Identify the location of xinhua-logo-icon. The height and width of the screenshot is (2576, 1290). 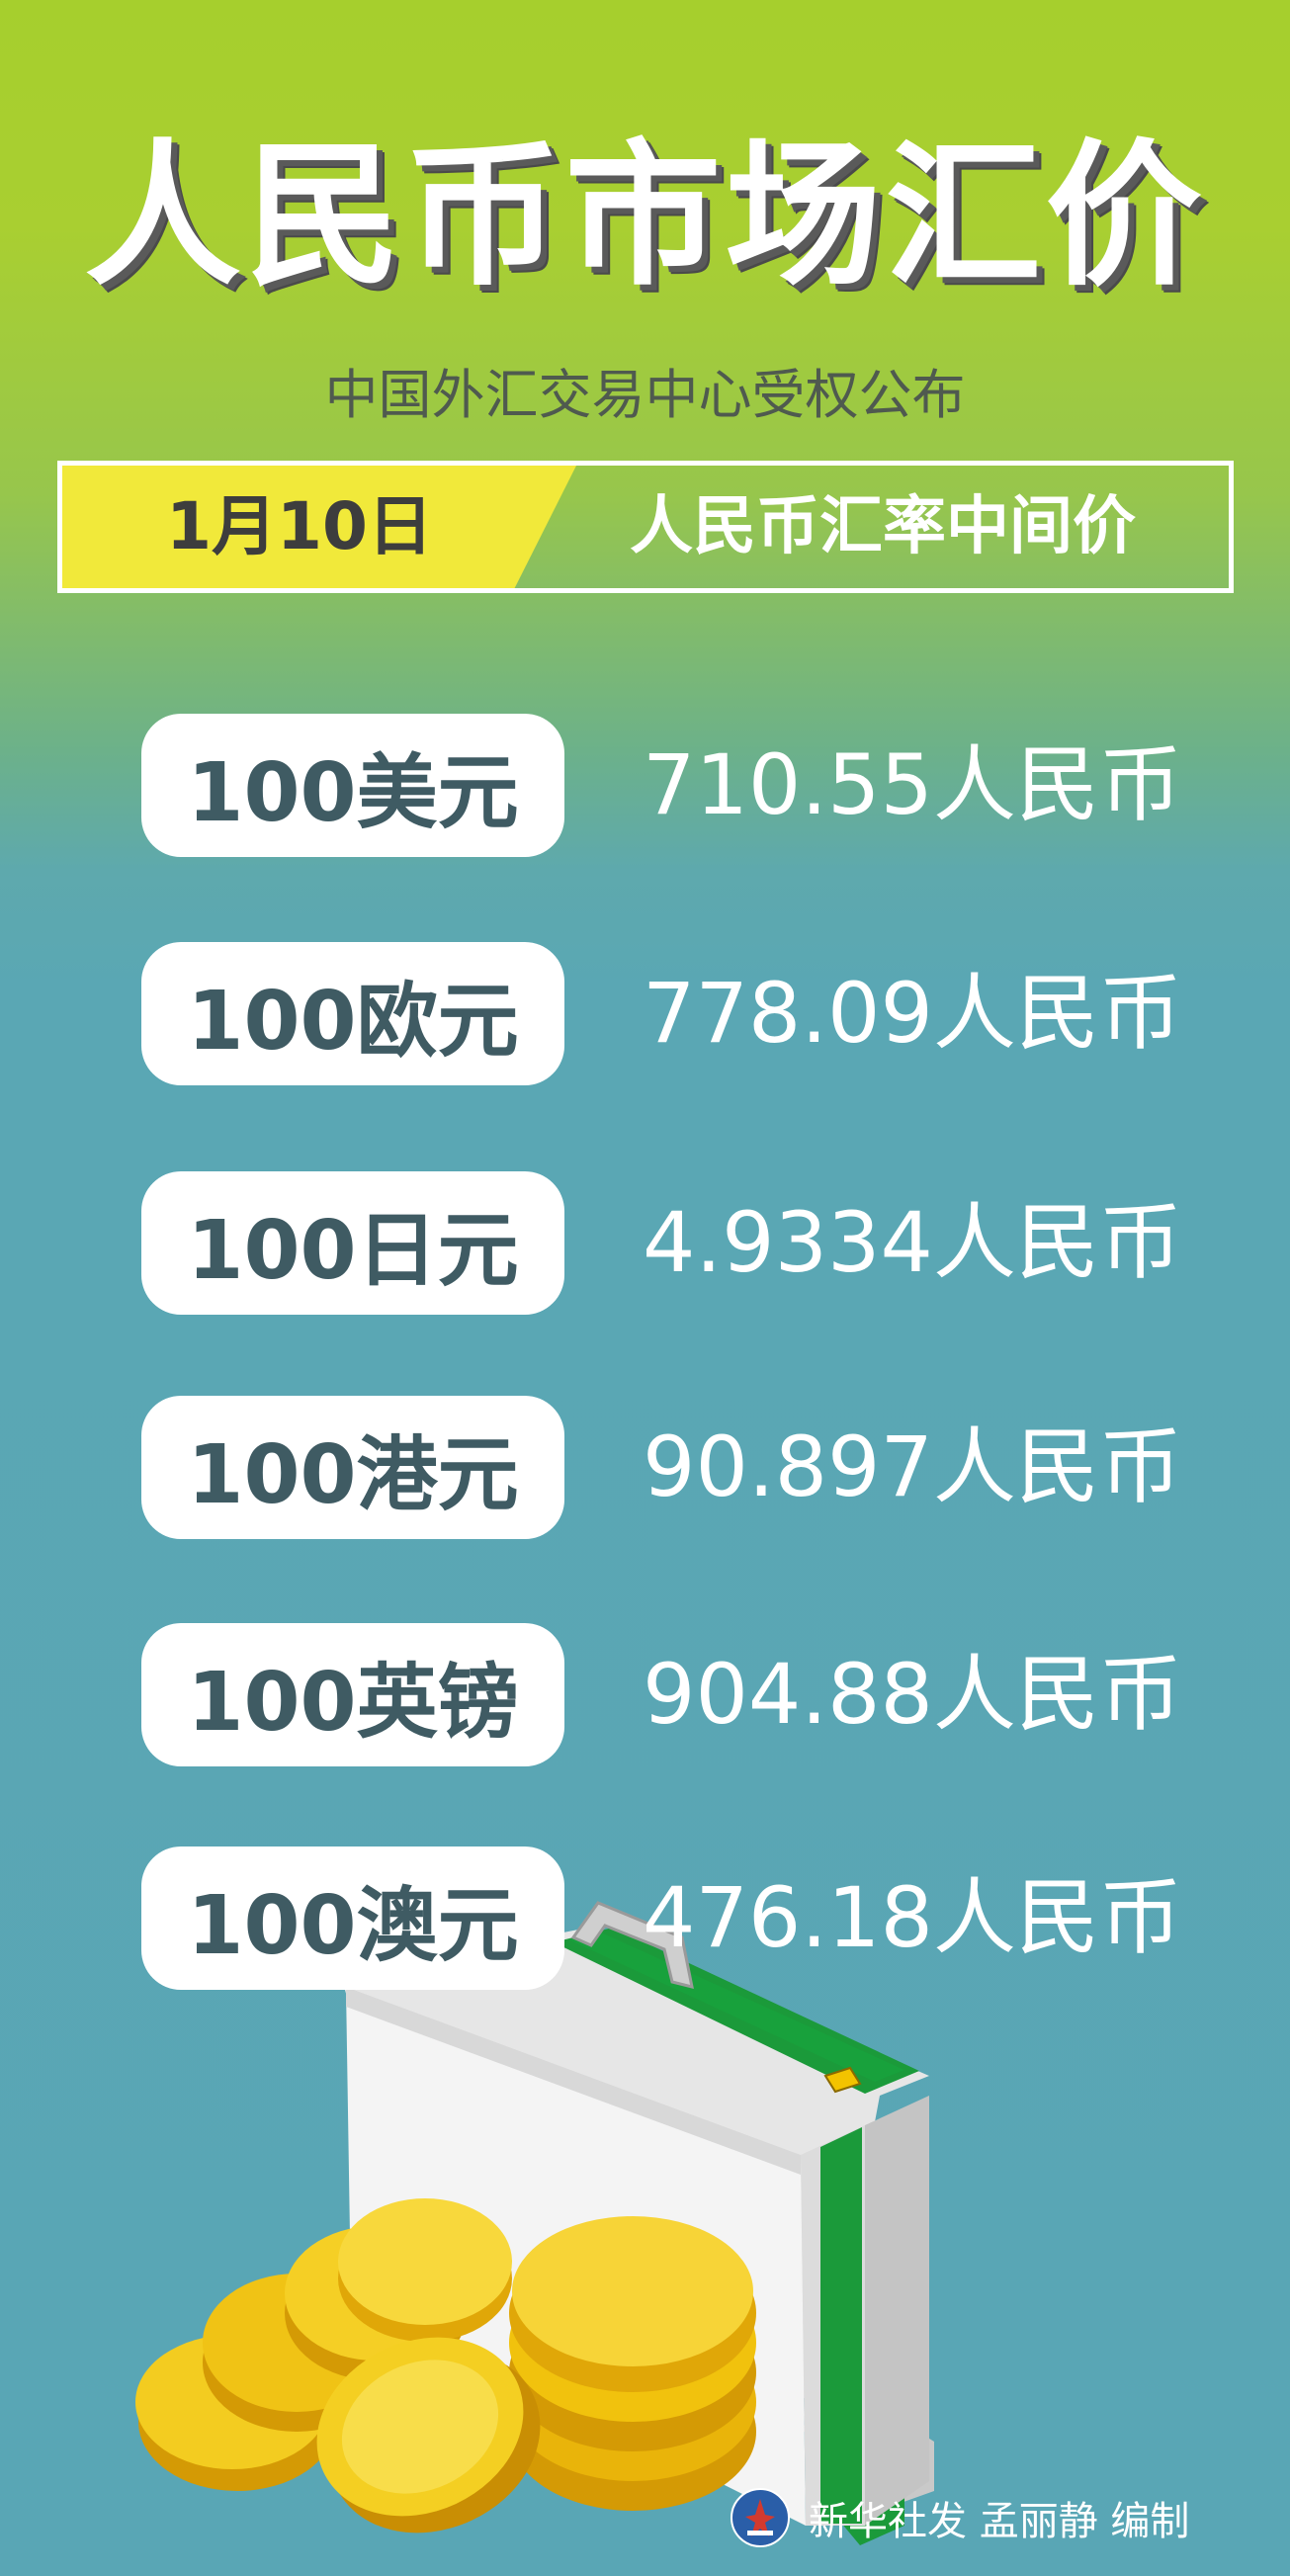
(760, 2517).